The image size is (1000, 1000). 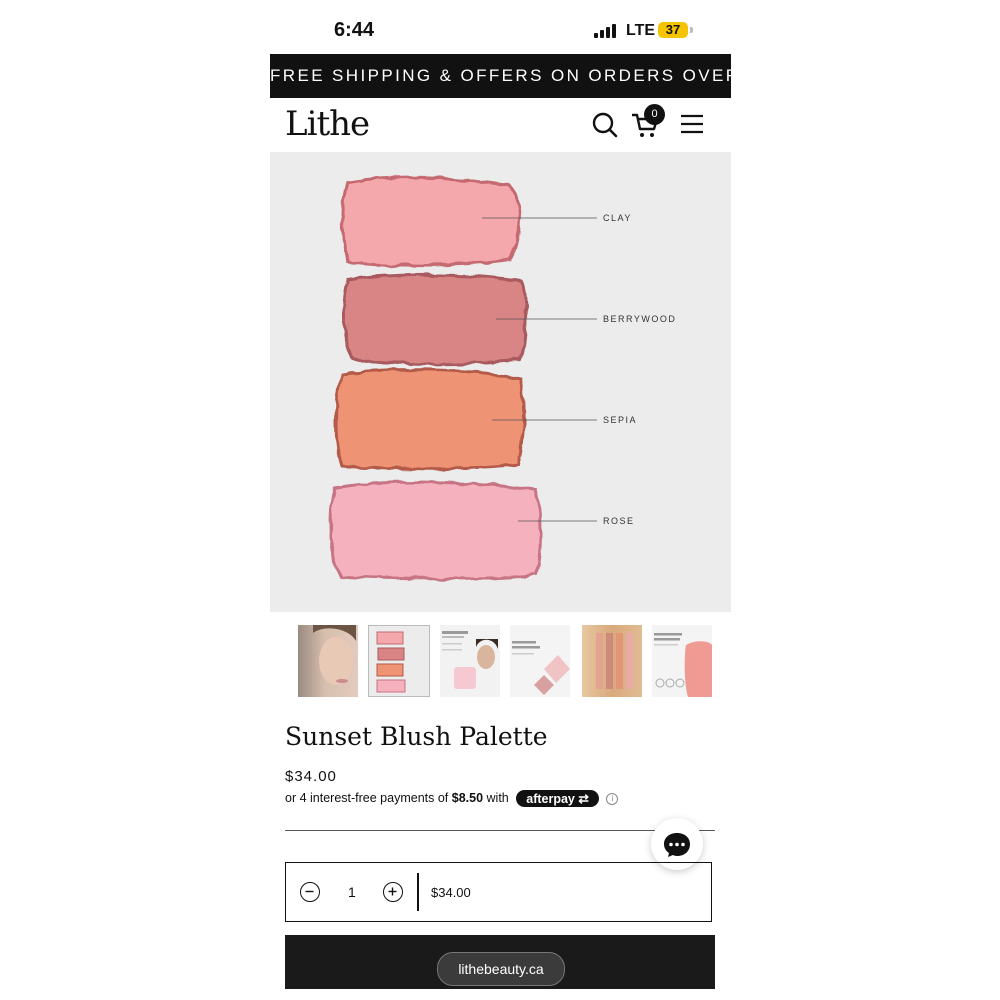 I want to click on menu-icon, so click(x=692, y=125).